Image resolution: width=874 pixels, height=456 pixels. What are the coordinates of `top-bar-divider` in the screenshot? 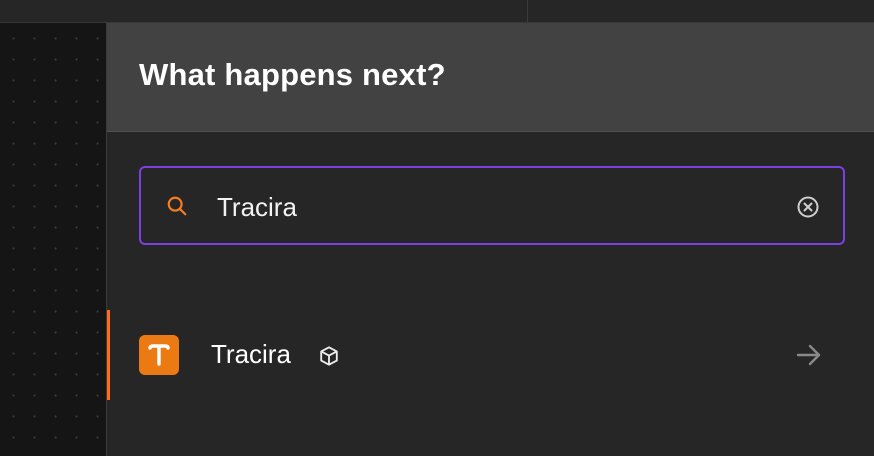 It's located at (527, 11).